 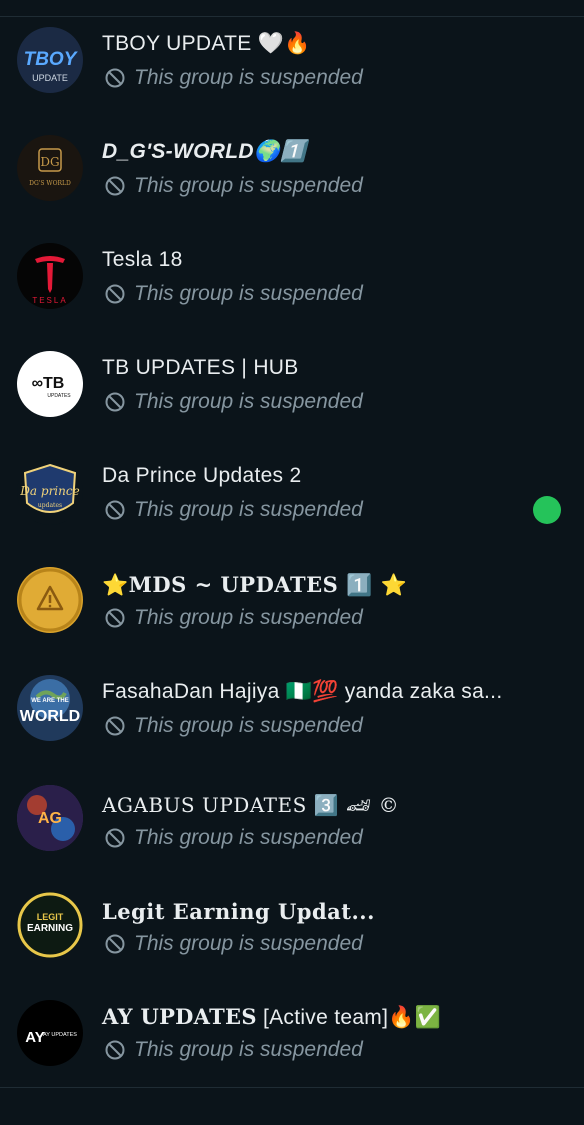 I want to click on group-name: TBOY UPDATE 🤍🔥, so click(x=206, y=43).